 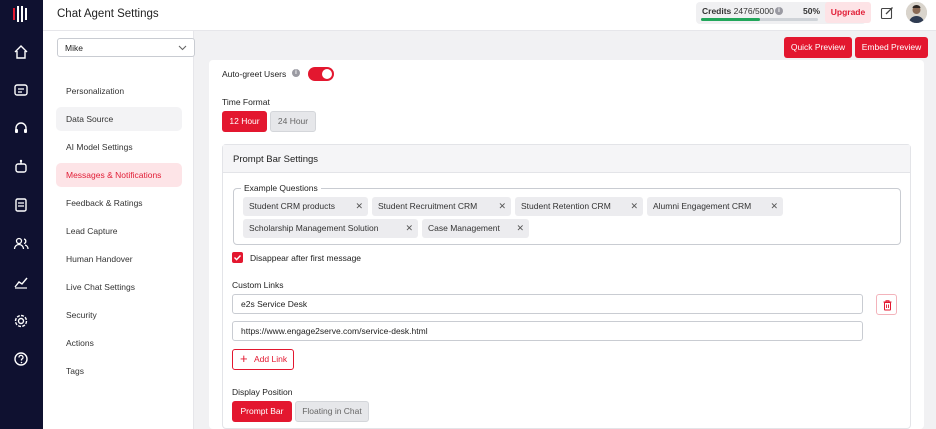 I want to click on sidebar-item-live-chat-settings: Live Chat Settings, so click(x=119, y=287).